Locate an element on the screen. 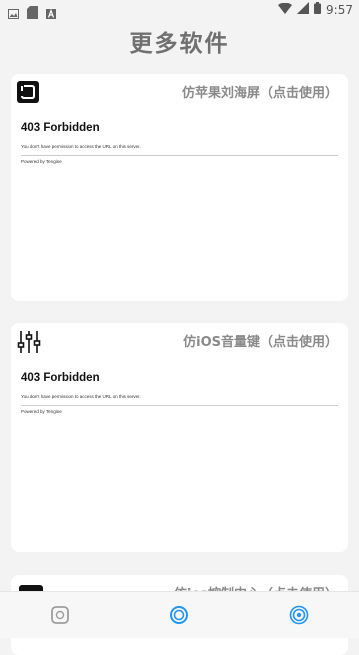 Image resolution: width=359 pixels, height=655 pixels. nav-item-right is located at coordinates (299, 615).